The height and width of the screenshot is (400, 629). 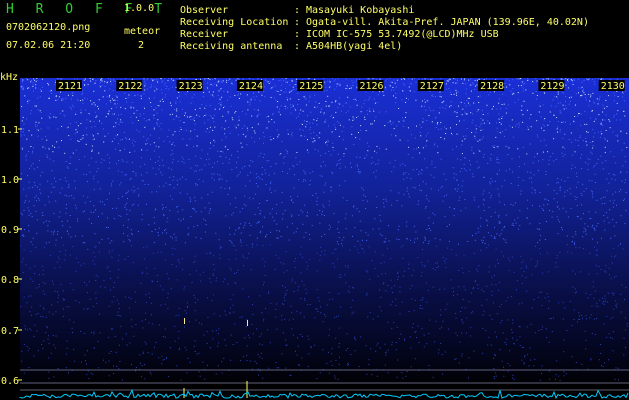 I want to click on freq-tick-label: 0.8, so click(x=10, y=280).